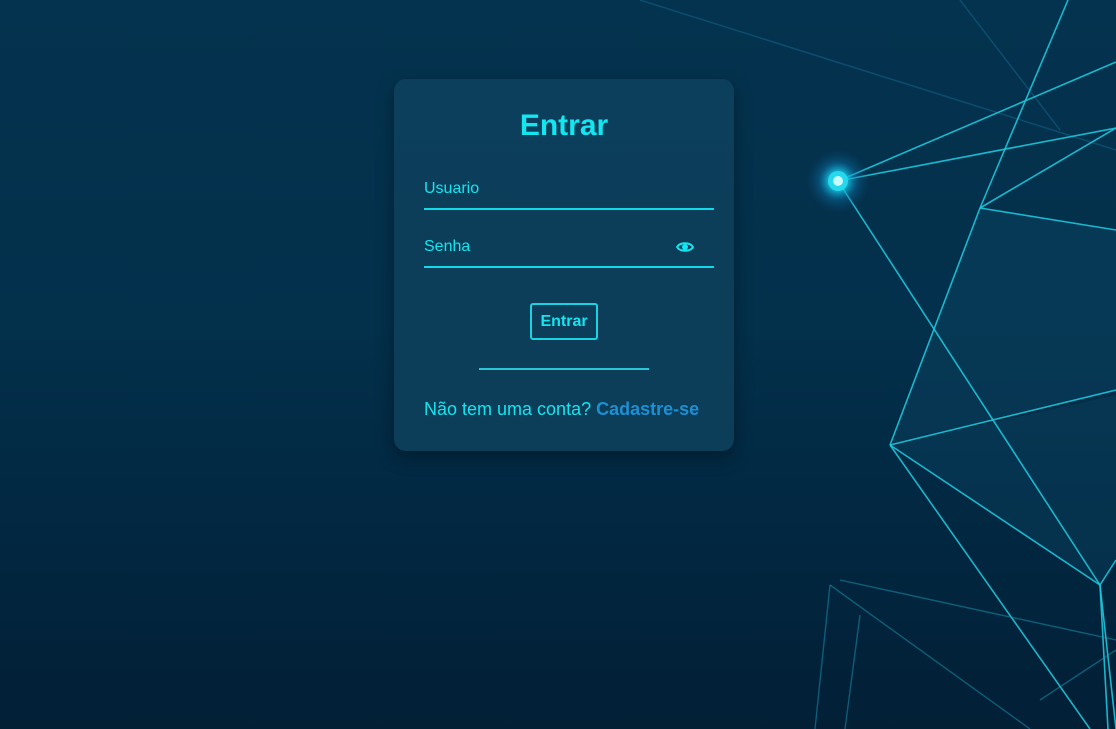 Image resolution: width=1116 pixels, height=729 pixels. What do you see at coordinates (564, 321) in the screenshot?
I see `login-button: Entrar` at bounding box center [564, 321].